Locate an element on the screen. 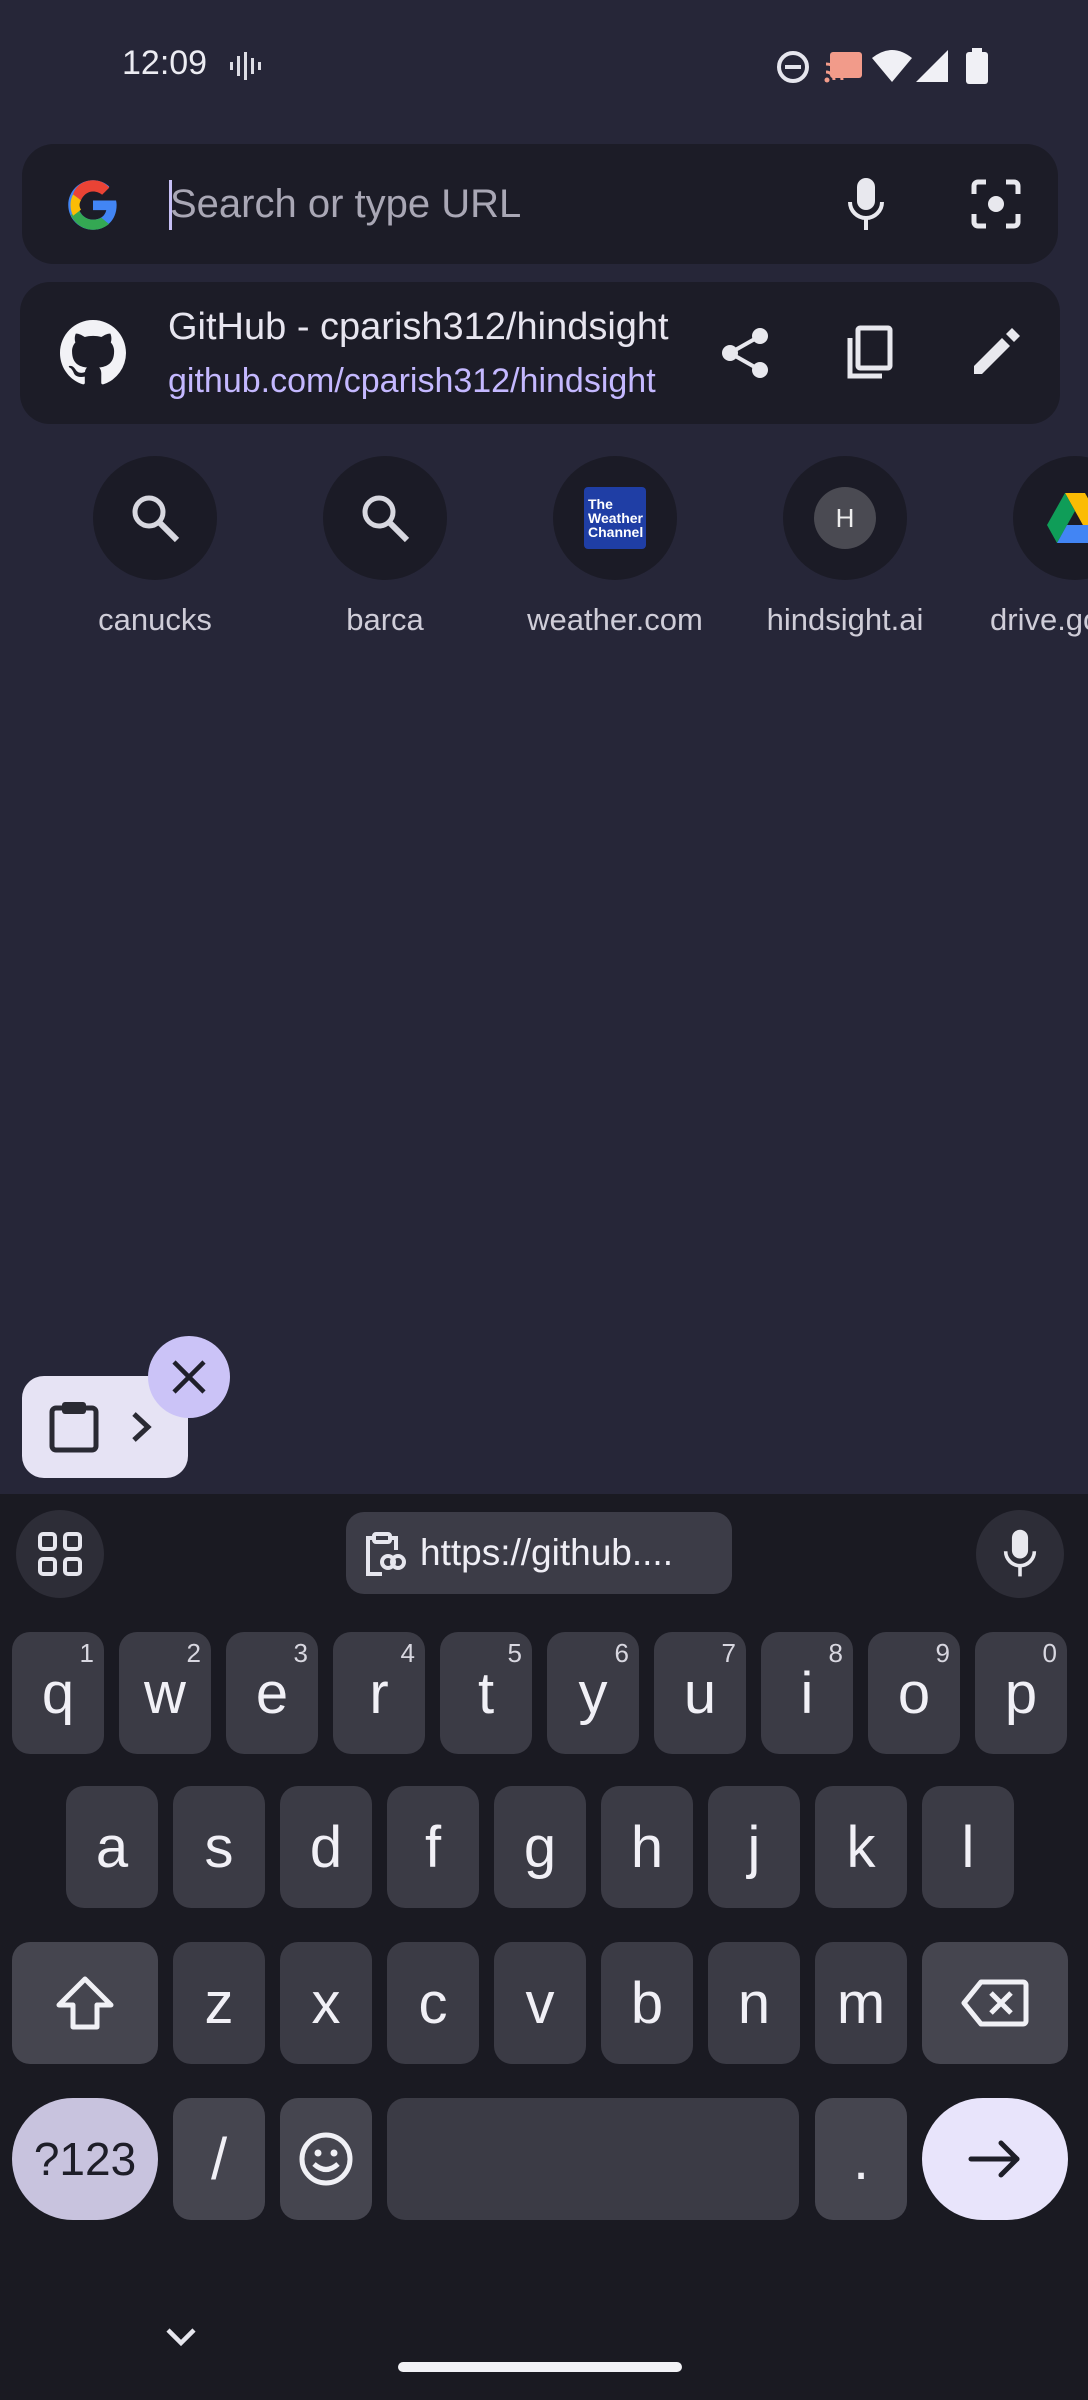  letter-badge: H is located at coordinates (845, 518).